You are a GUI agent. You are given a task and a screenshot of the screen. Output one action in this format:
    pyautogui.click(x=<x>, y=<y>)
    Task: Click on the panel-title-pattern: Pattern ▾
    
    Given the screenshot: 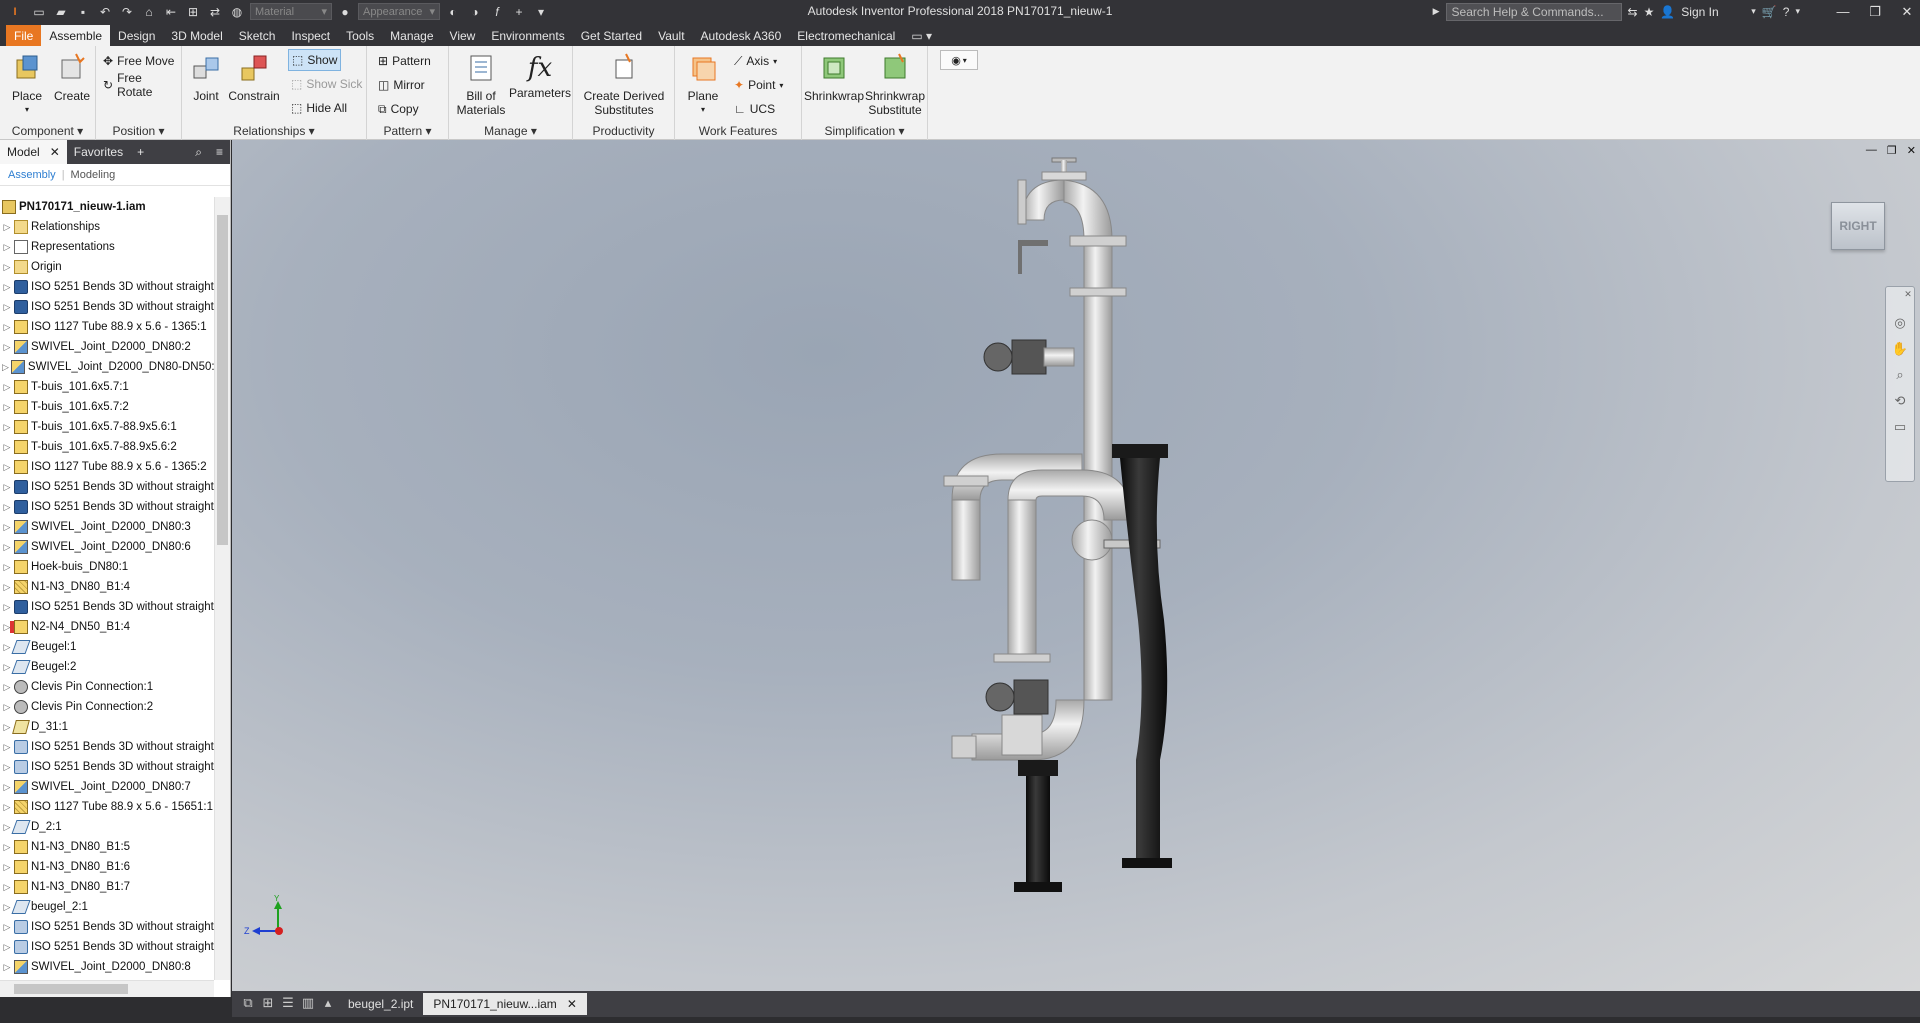 What is the action you would take?
    pyautogui.click(x=407, y=131)
    